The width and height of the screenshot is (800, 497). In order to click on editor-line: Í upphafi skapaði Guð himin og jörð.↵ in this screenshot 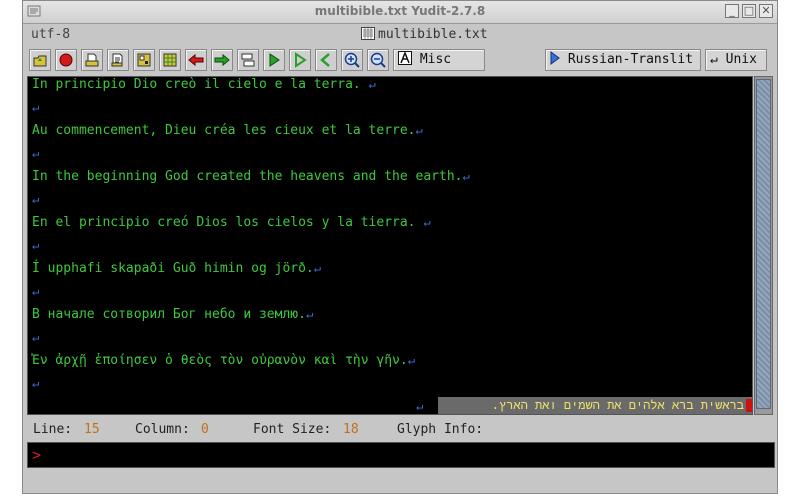, I will do `click(176, 268)`.